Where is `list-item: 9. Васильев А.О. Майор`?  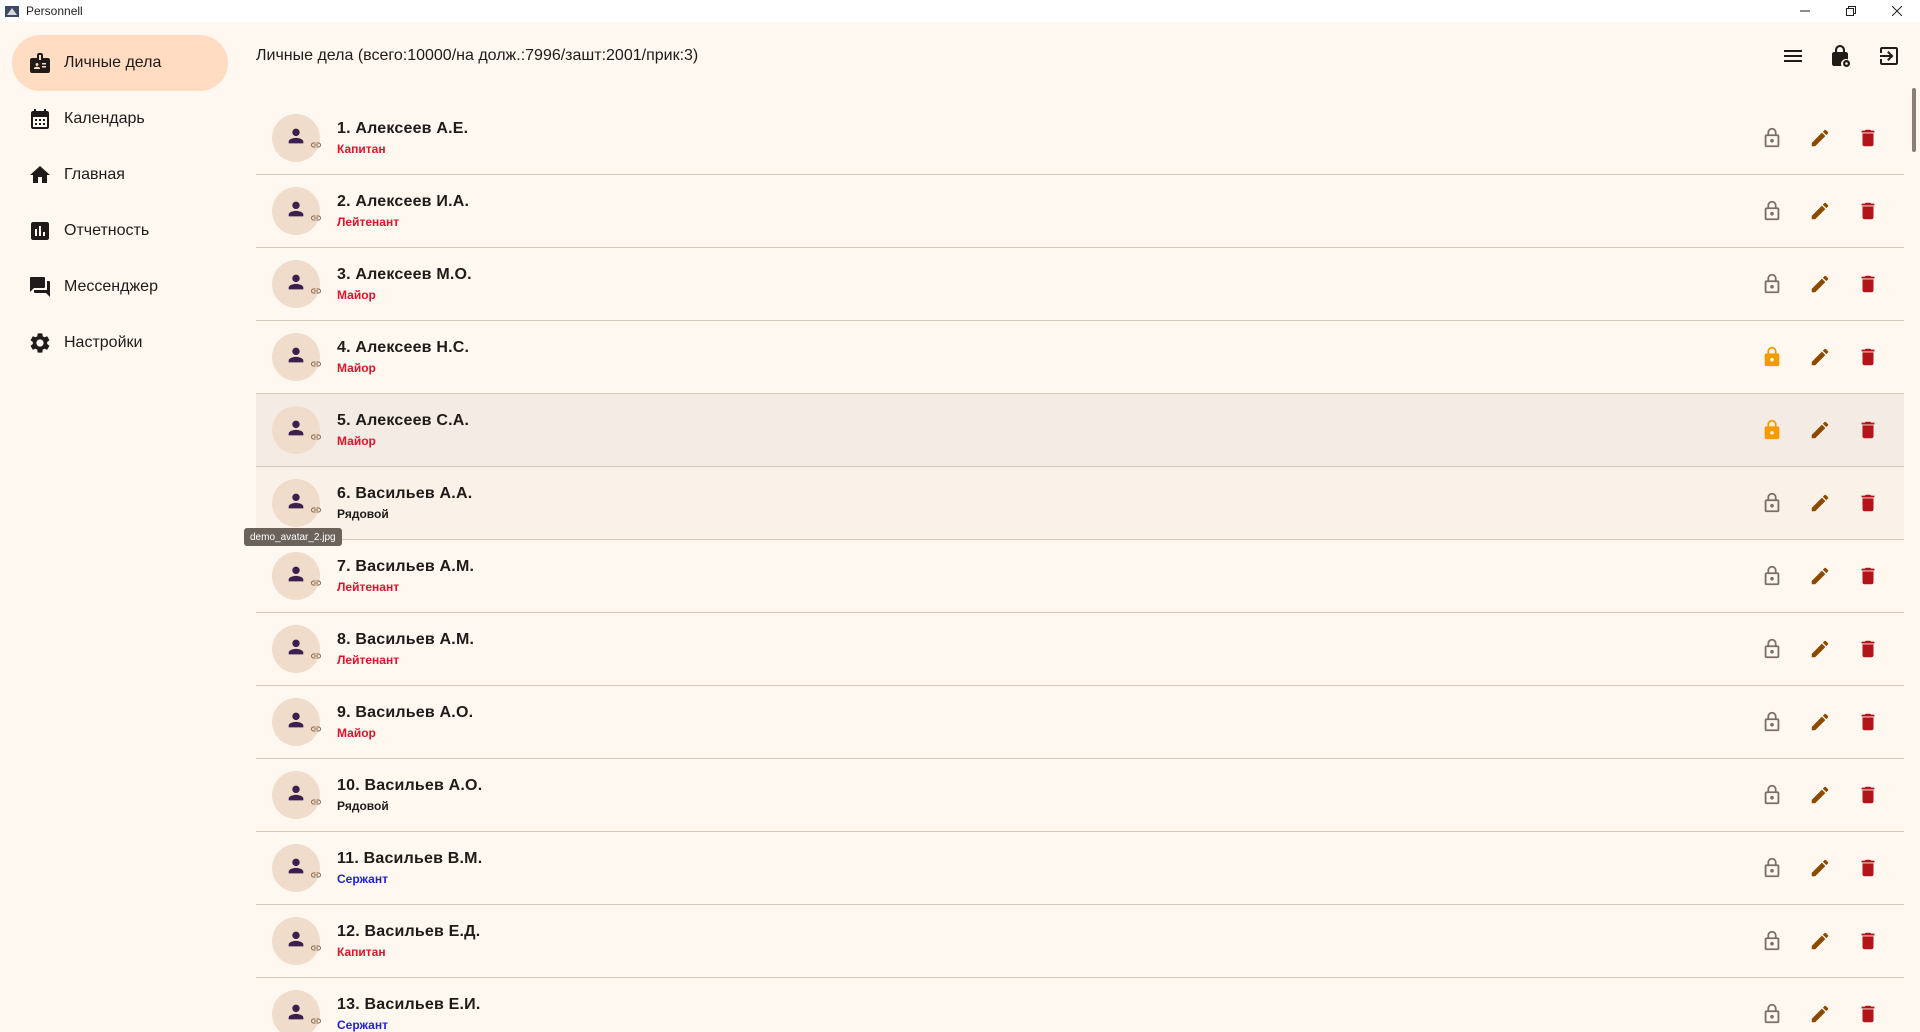 list-item: 9. Васильев А.О. Майор is located at coordinates (1080, 722).